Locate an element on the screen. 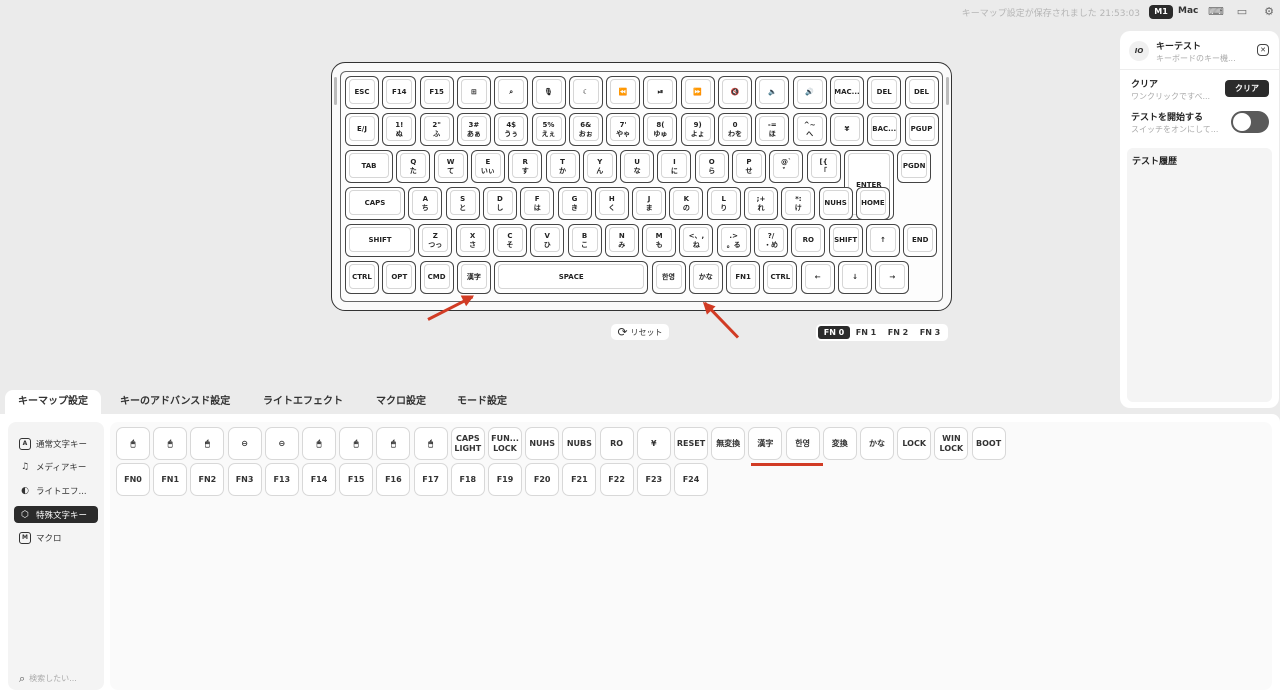 This screenshot has height=692, width=1280. chat-icon: ▭ is located at coordinates (1242, 12).